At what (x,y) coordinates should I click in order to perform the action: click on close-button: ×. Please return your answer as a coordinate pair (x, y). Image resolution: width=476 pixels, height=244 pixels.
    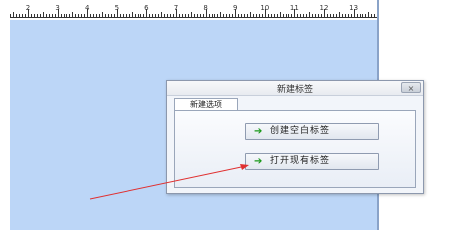
    Looking at the image, I should click on (411, 87).